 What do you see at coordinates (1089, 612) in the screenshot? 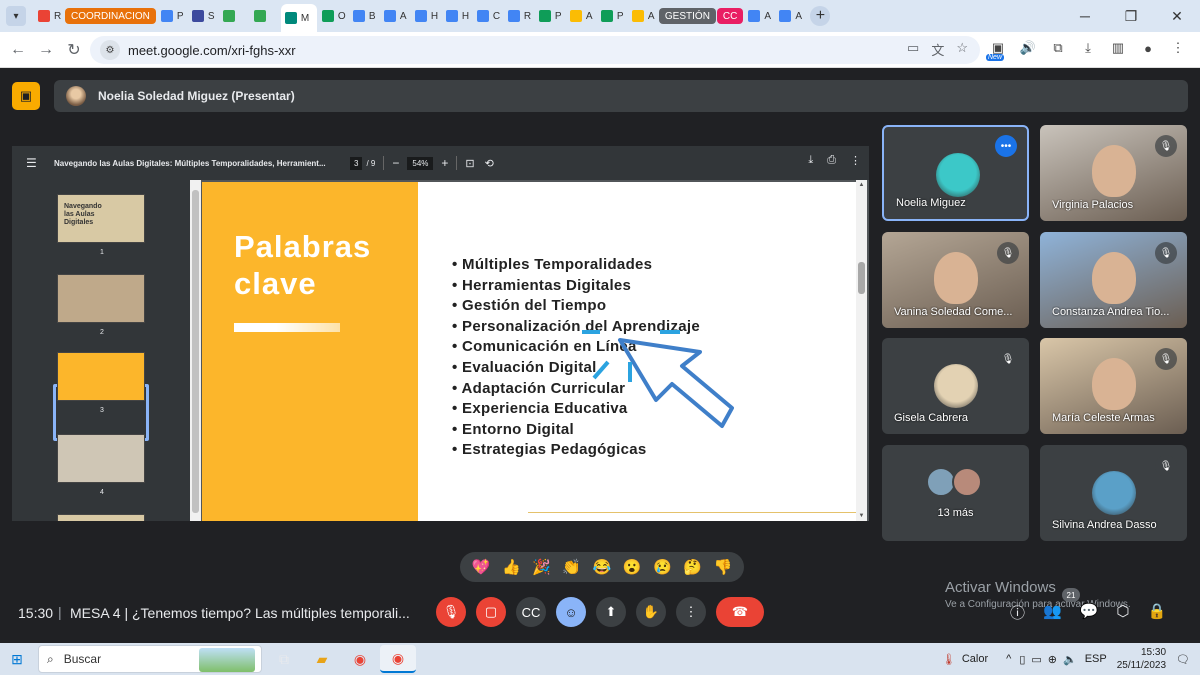
I see `chat-icon: 💬` at bounding box center [1089, 612].